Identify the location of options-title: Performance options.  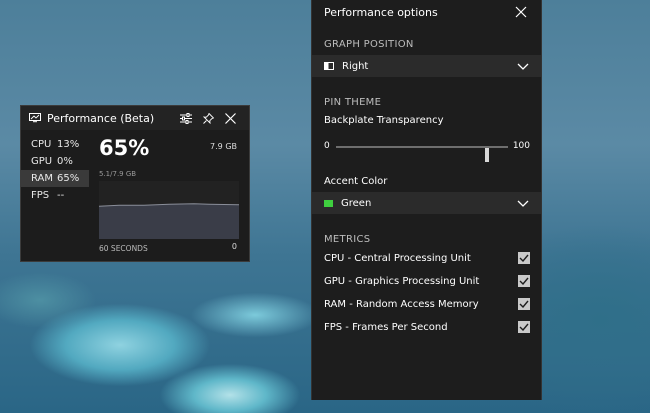
(381, 12).